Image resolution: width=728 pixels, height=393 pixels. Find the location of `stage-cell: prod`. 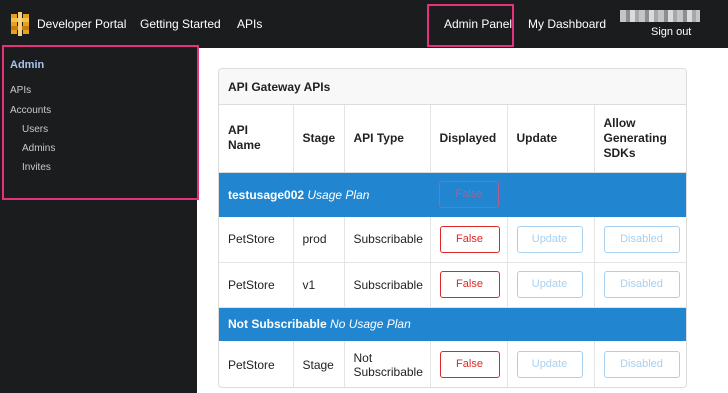

stage-cell: prod is located at coordinates (319, 240).